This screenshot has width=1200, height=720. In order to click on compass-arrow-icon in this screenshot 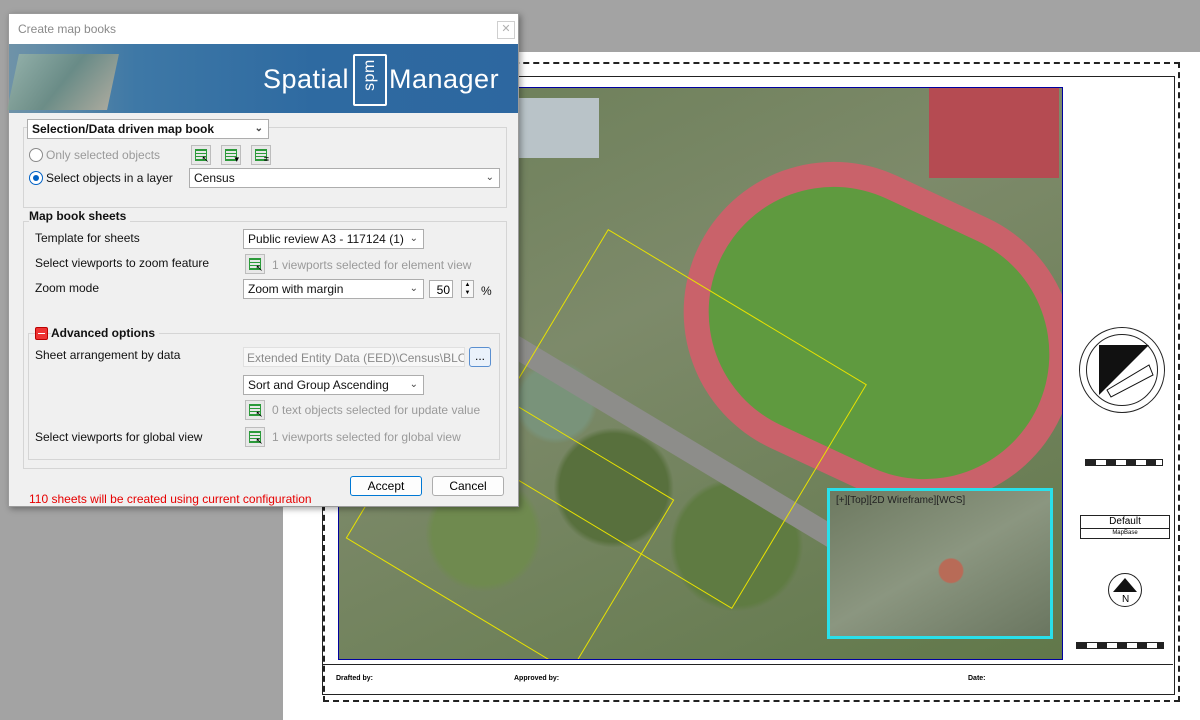, I will do `click(1126, 371)`.